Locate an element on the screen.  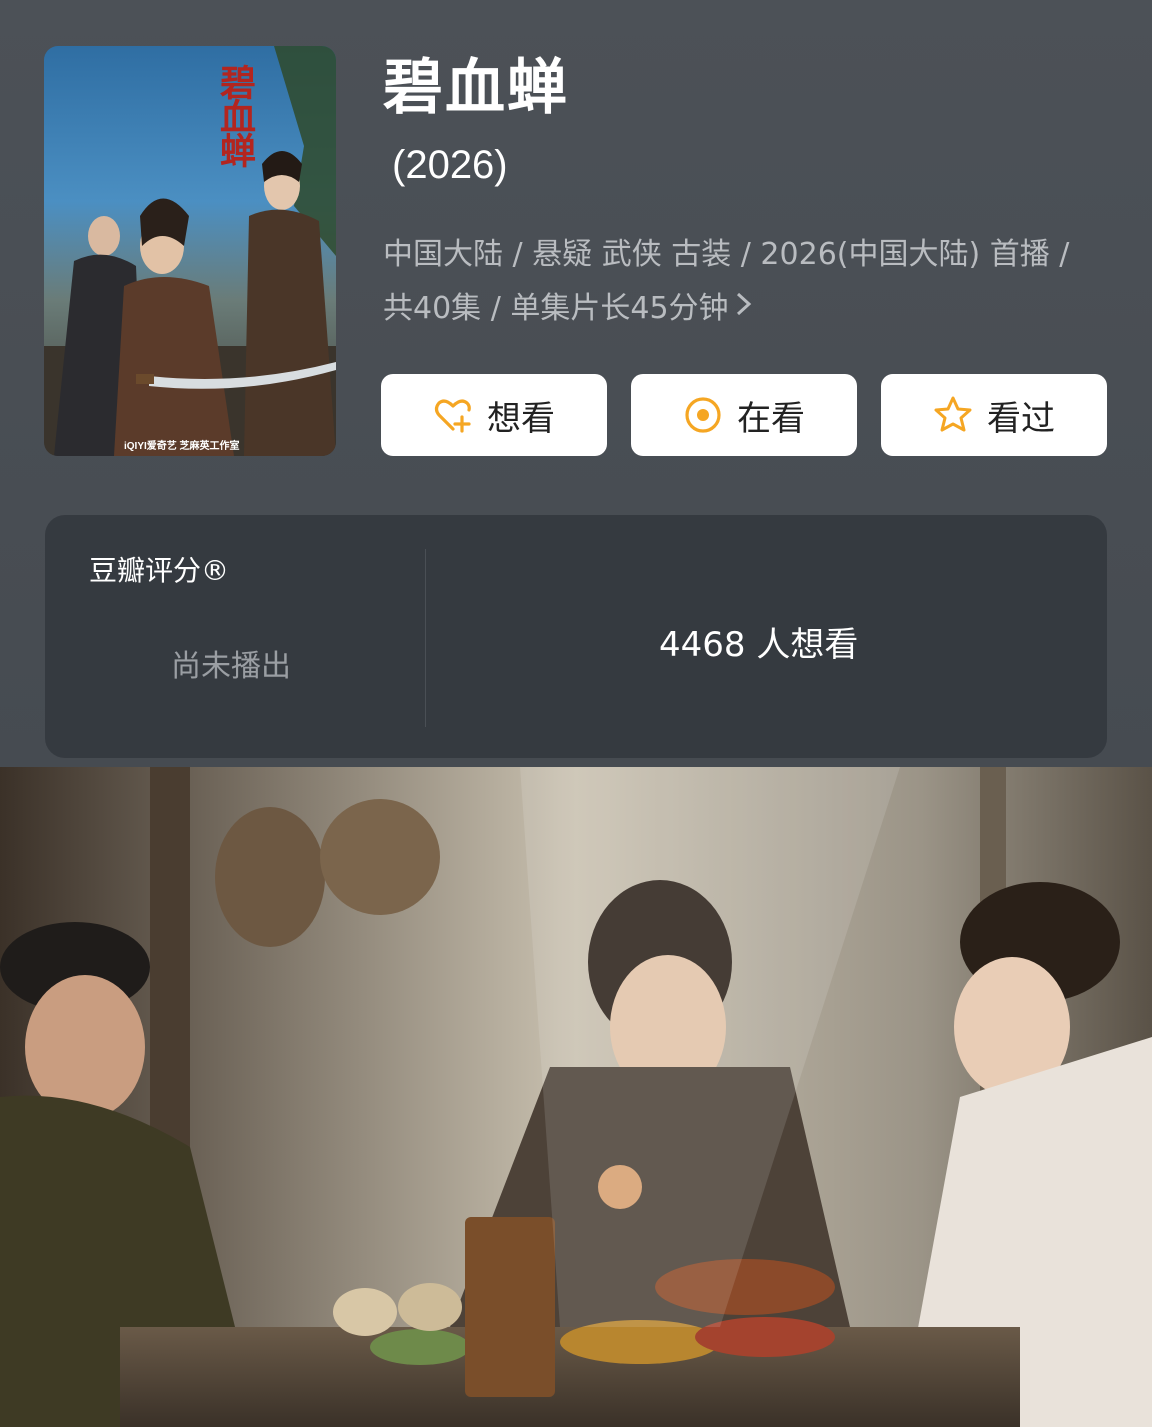
watched-label: 看过 is located at coordinates (1021, 418).